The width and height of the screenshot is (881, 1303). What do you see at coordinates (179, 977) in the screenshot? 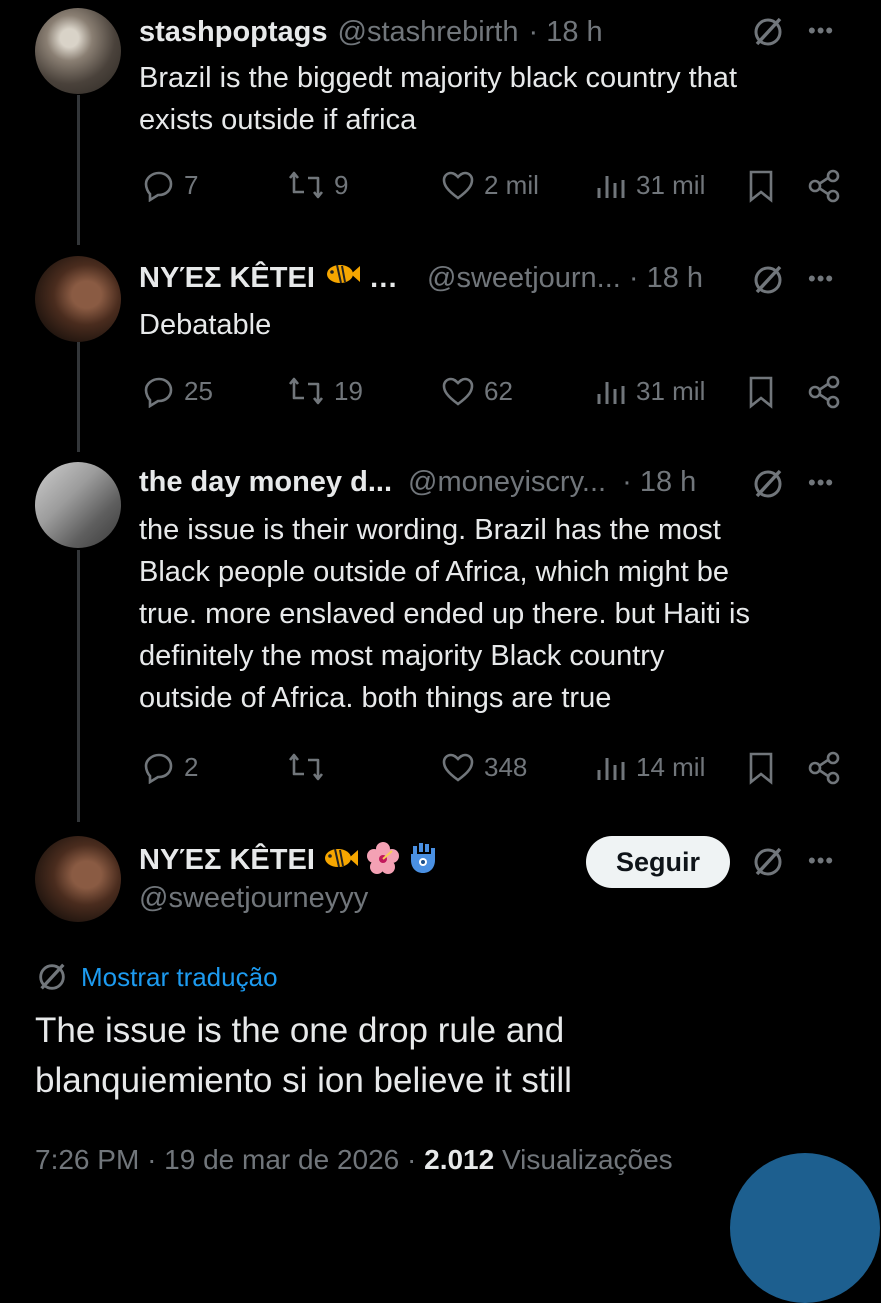
I see `translate-label: Mostrar tradução` at bounding box center [179, 977].